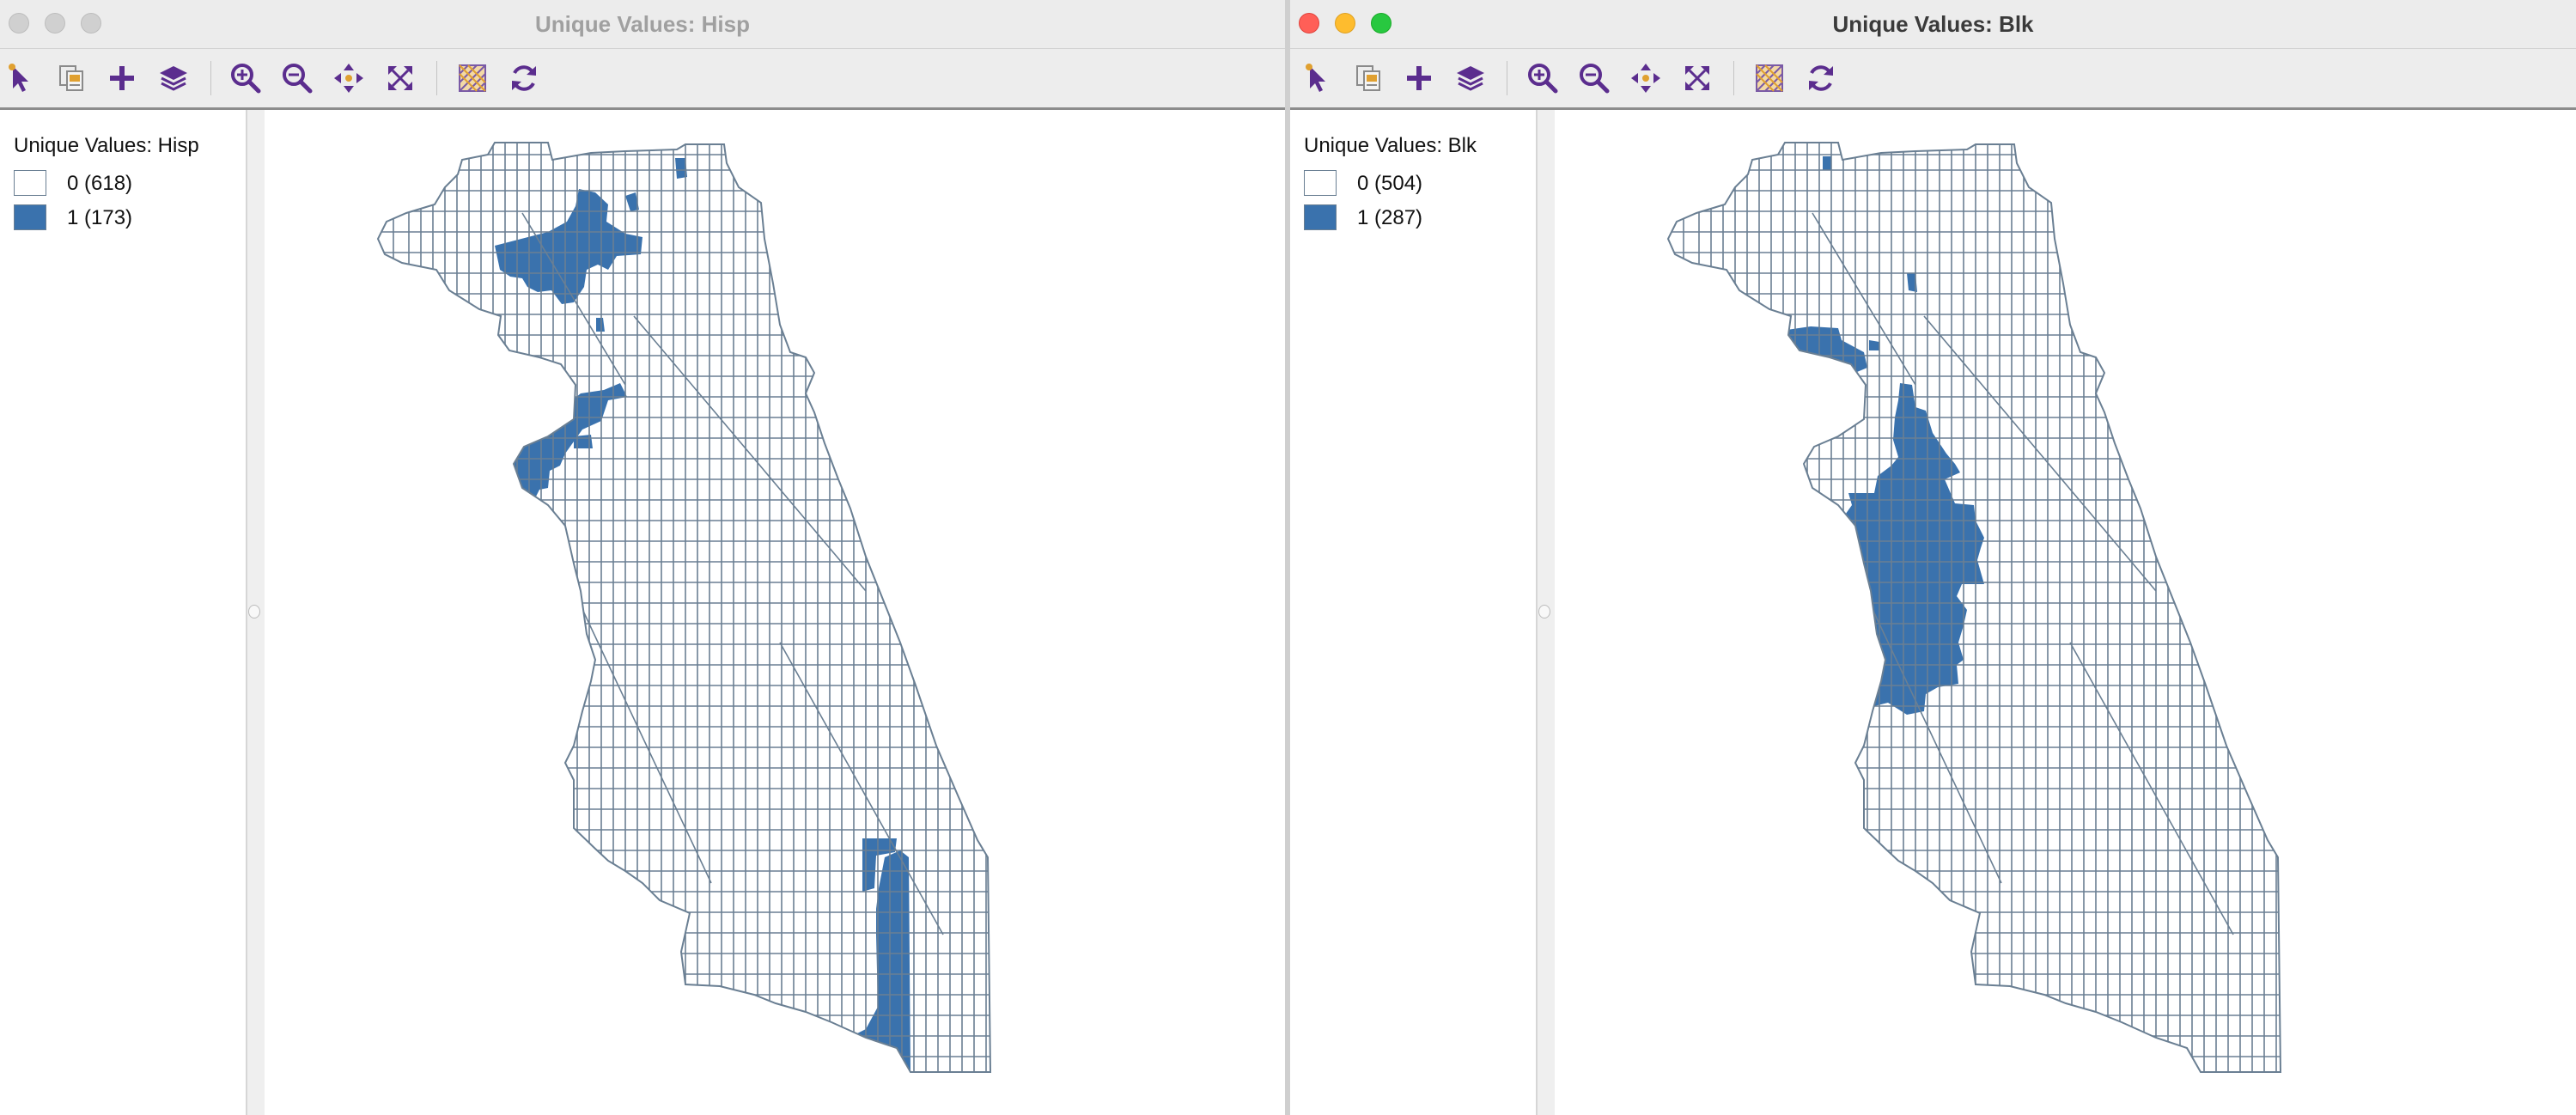 This screenshot has height=1115, width=2576. I want to click on legend-panel: Unique Values: Hisp 0 (618) 1 (173), so click(123, 612).